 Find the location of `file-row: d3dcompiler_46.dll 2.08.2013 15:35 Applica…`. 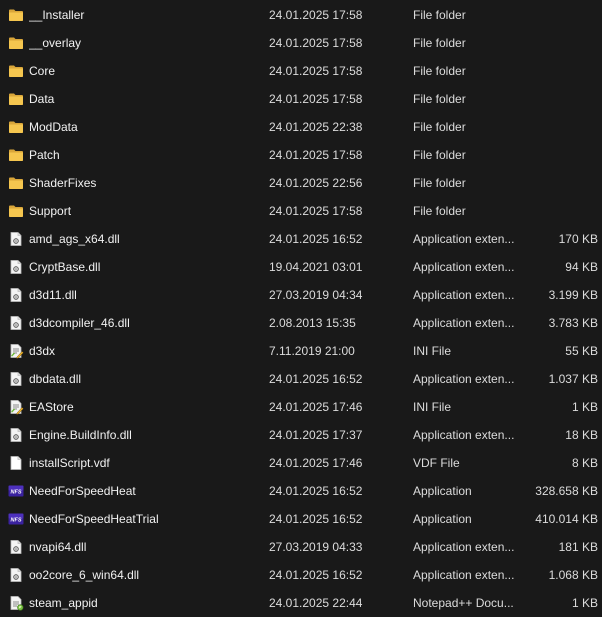

file-row: d3dcompiler_46.dll 2.08.2013 15:35 Applica… is located at coordinates (301, 323).